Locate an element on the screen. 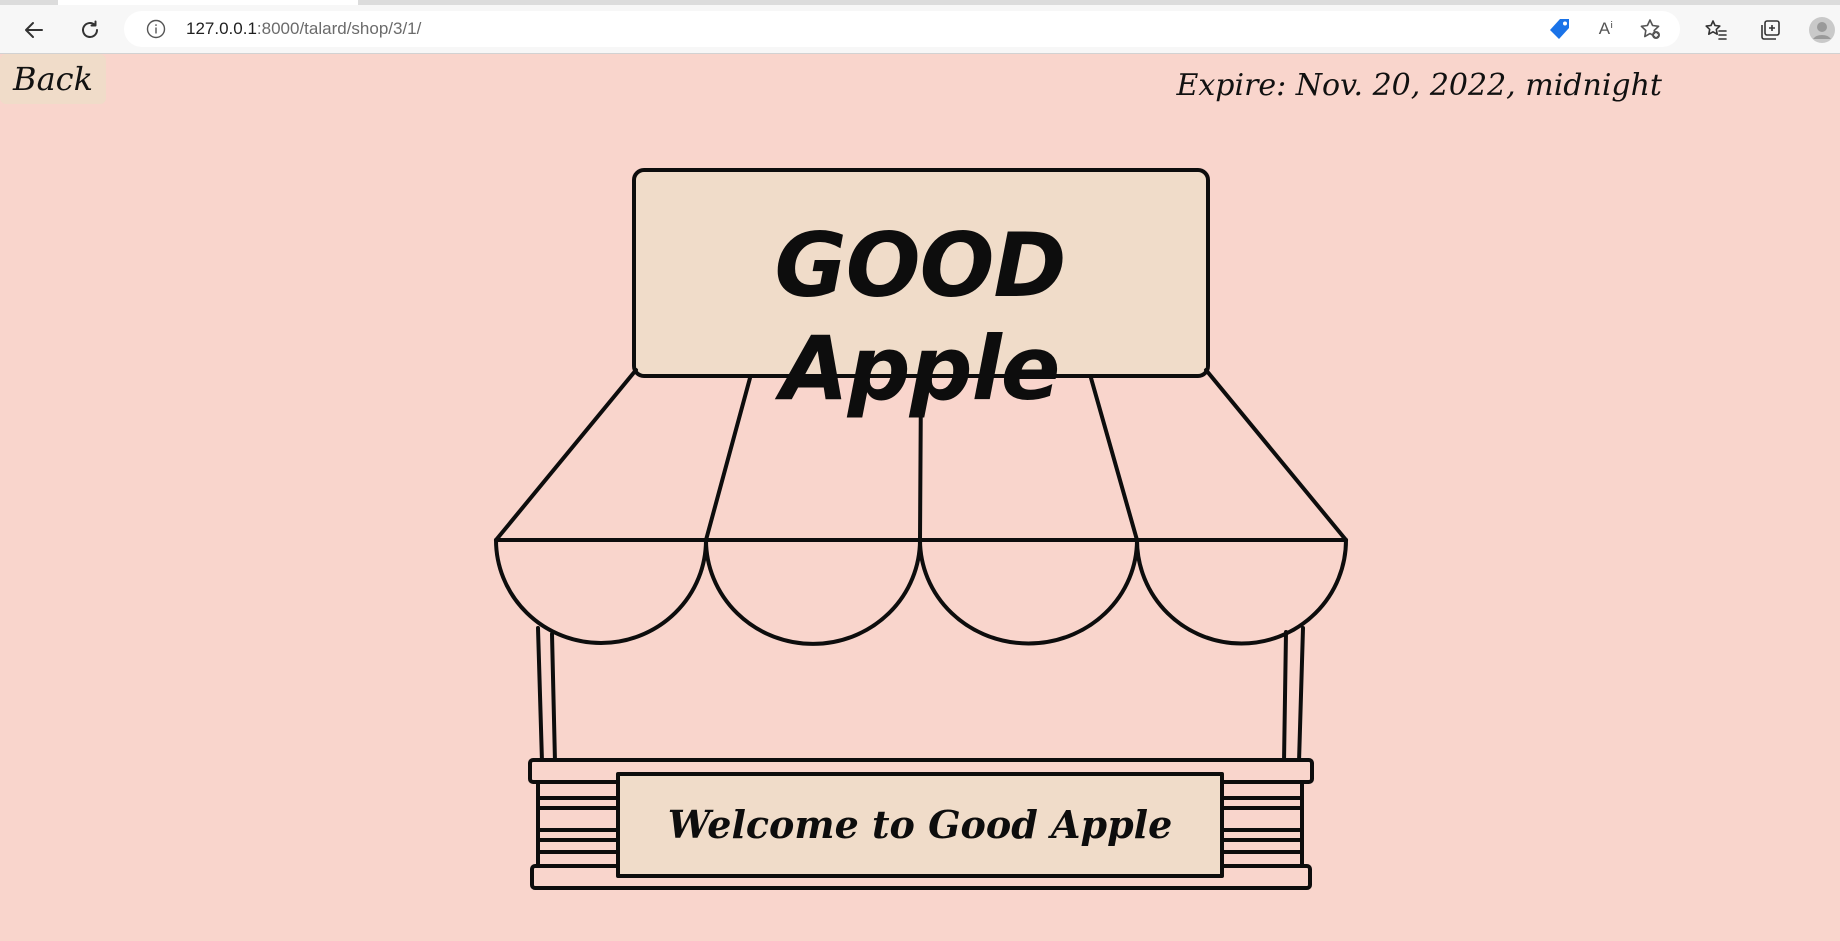 This screenshot has height=941, width=1840. welcome-message: Welcome to Good Apple is located at coordinates (920, 824).